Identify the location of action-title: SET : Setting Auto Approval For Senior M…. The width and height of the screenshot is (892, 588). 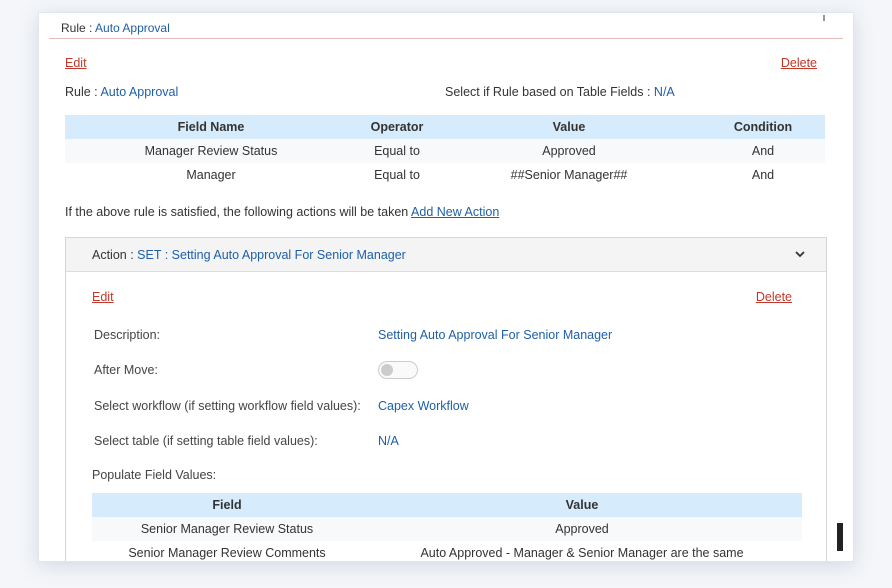
(271, 255).